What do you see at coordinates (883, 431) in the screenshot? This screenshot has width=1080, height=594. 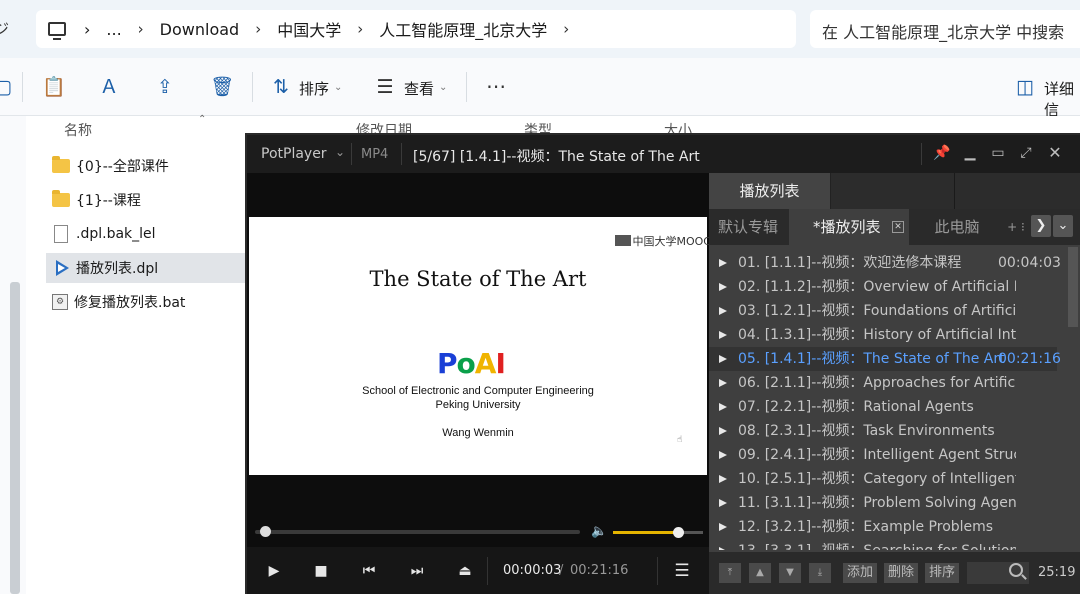 I see `playlist-item: 08. [2.3.1]--视频：Task Environments` at bounding box center [883, 431].